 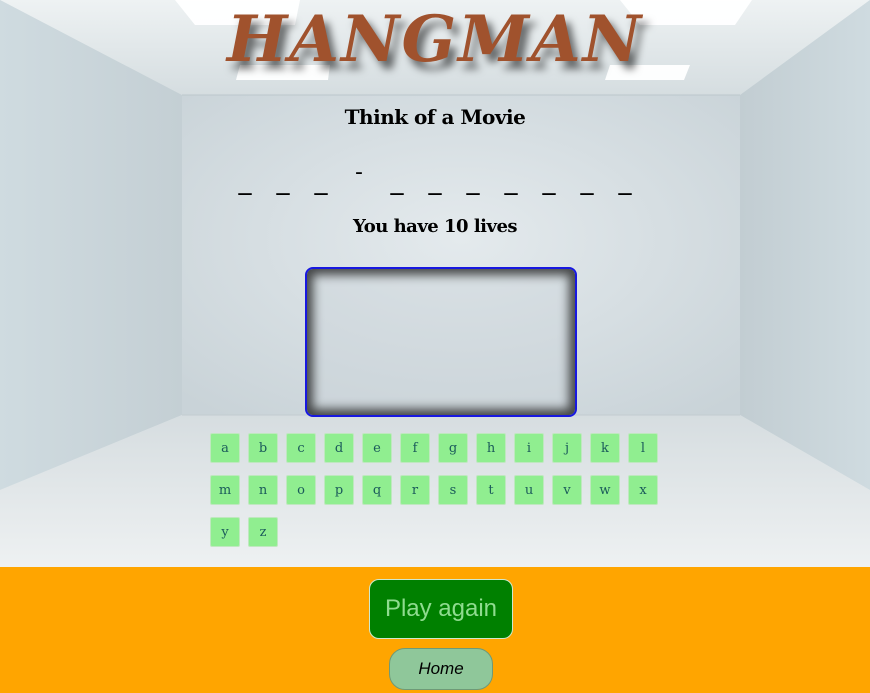 What do you see at coordinates (491, 490) in the screenshot?
I see `letter-key-t: t` at bounding box center [491, 490].